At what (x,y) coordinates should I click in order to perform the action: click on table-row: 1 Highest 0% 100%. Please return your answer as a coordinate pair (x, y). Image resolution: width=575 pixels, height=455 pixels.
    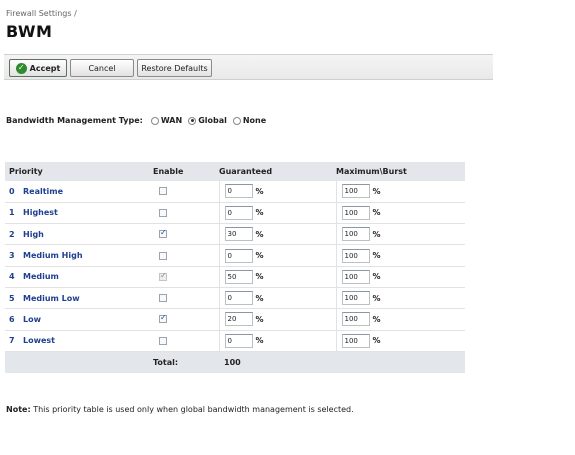
    Looking at the image, I should click on (235, 213).